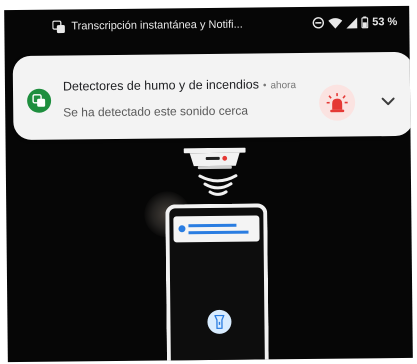  What do you see at coordinates (385, 22) in the screenshot?
I see `battery-percentage: 53 %` at bounding box center [385, 22].